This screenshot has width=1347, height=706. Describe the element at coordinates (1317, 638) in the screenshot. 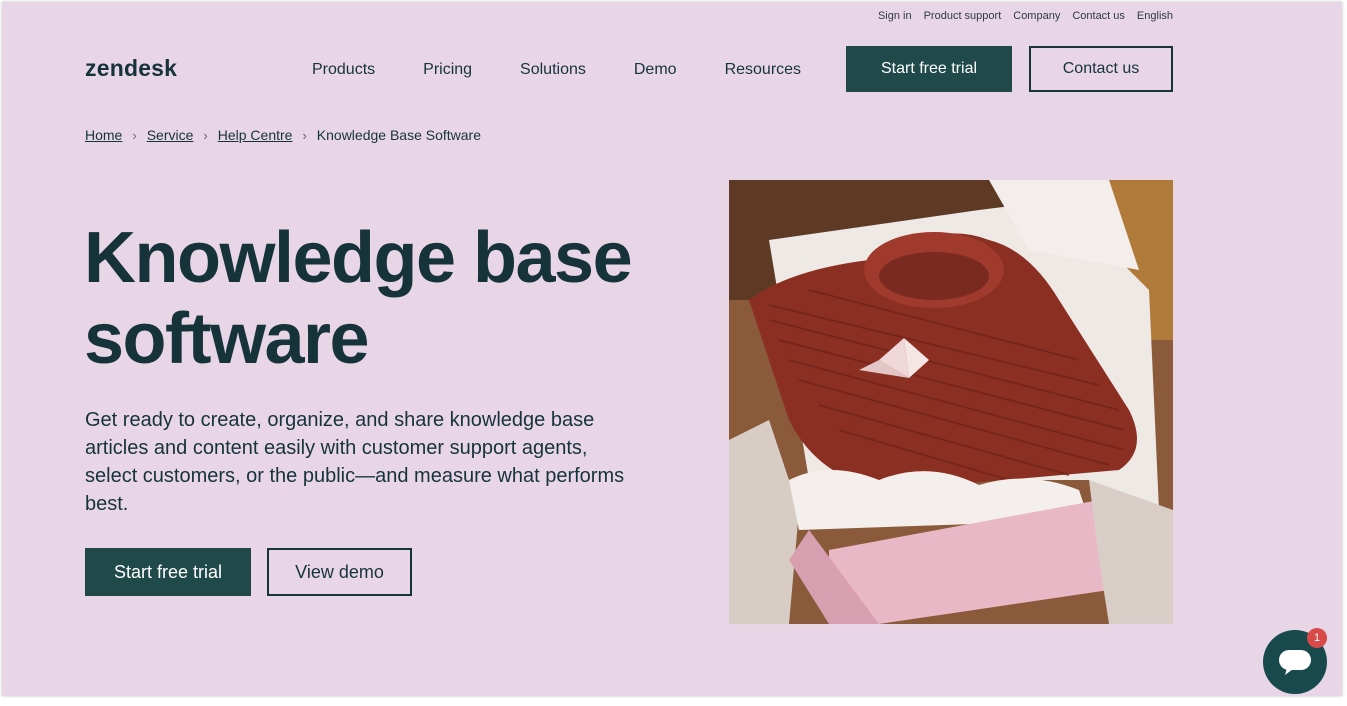

I see `notification-badge: 1` at that location.